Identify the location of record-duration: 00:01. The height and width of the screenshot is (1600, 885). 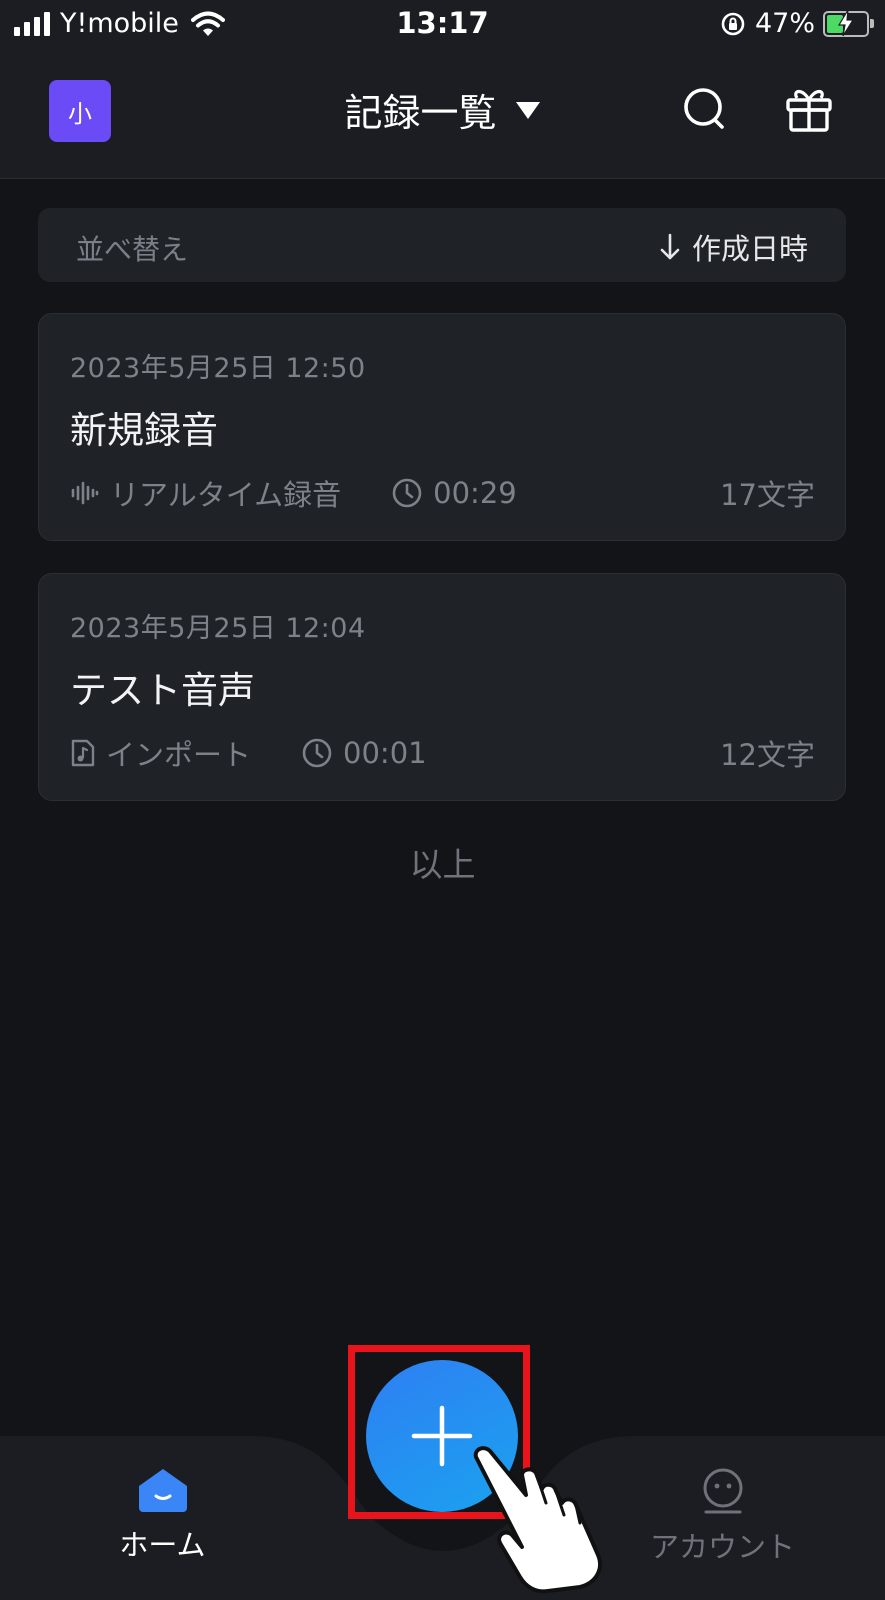
(364, 753).